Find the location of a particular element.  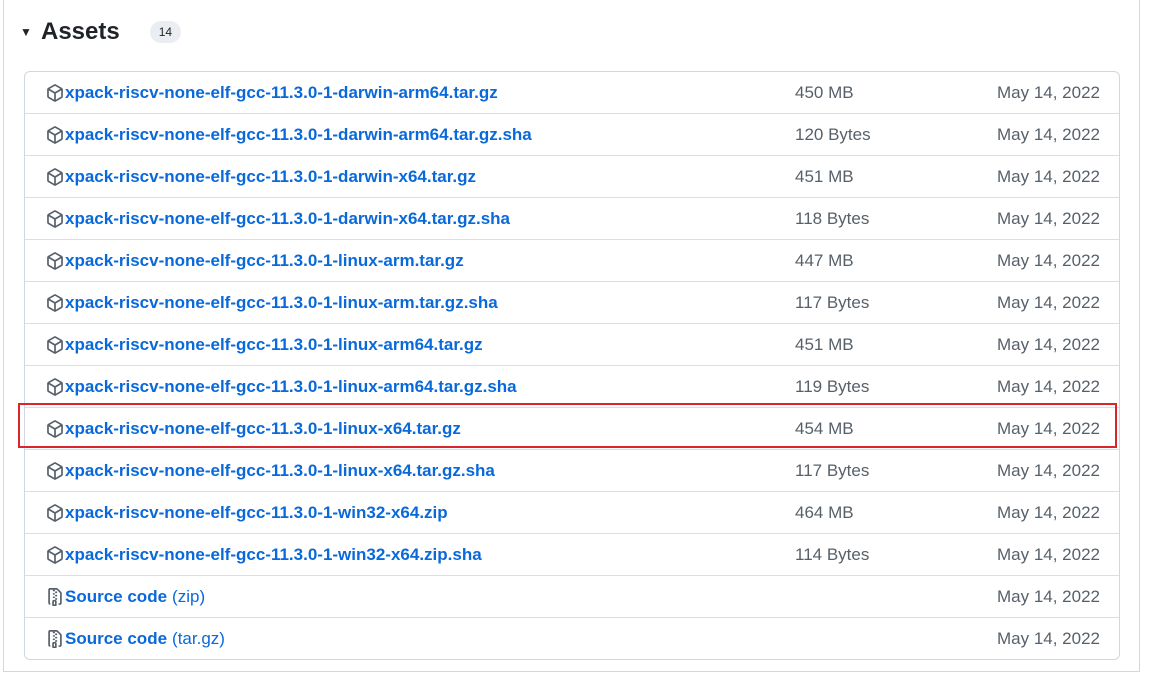

assets-header: ▼ Assets 14 is located at coordinates (101, 32).